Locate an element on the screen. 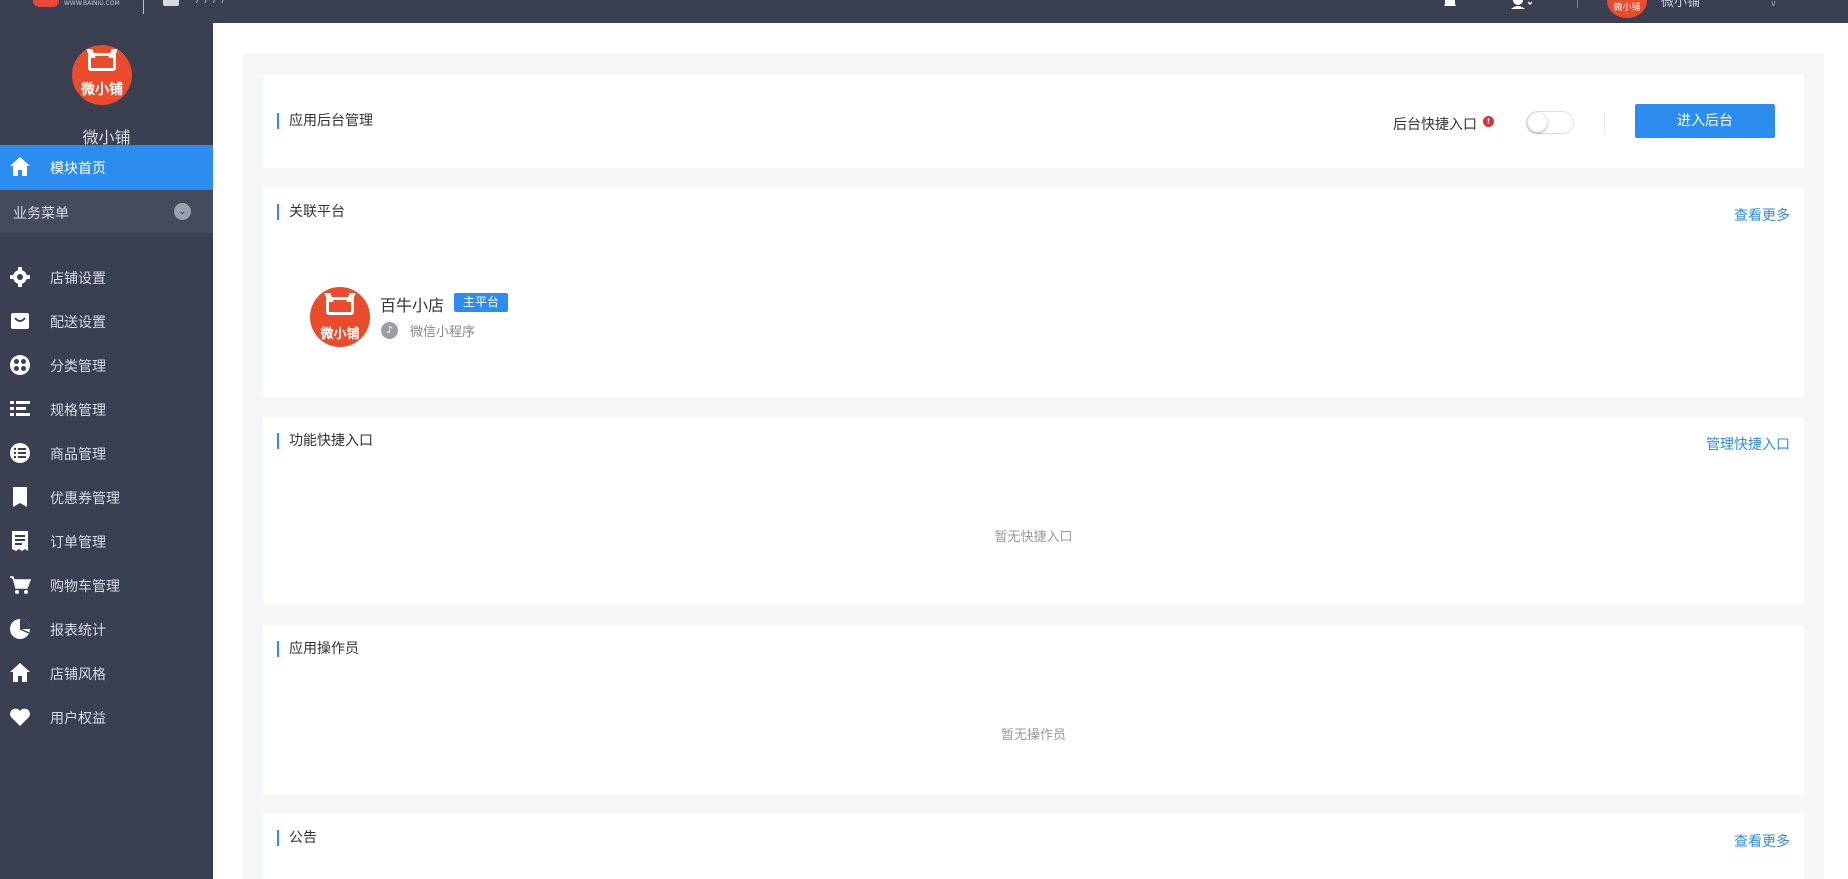 This screenshot has width=1848, height=879. shop-logo-text: 微小铺 is located at coordinates (340, 334).